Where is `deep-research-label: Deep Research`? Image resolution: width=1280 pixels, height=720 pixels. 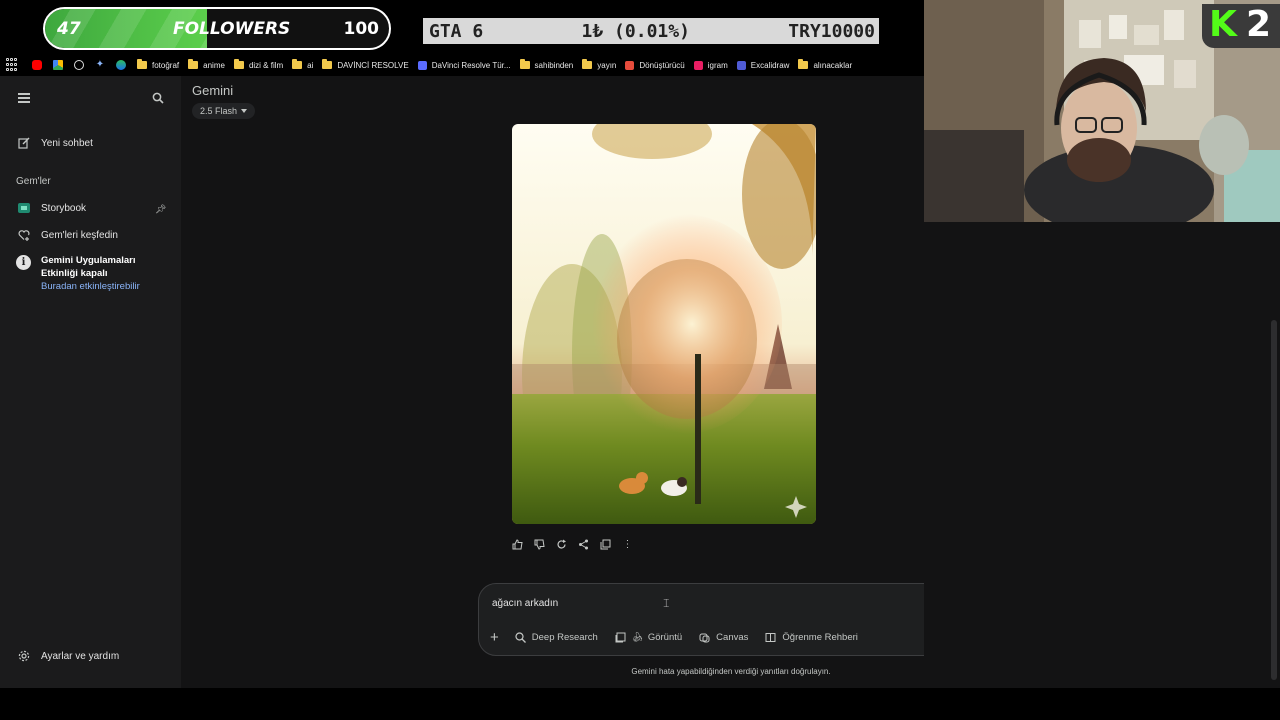 deep-research-label: Deep Research is located at coordinates (564, 637).